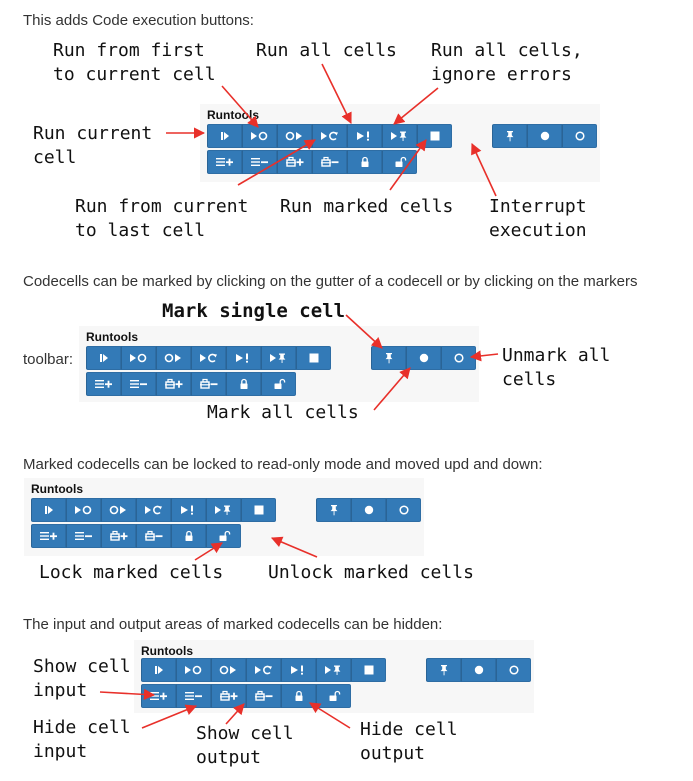 This screenshot has height=781, width=693. What do you see at coordinates (235, 714) in the screenshot?
I see `arrow-show-output` at bounding box center [235, 714].